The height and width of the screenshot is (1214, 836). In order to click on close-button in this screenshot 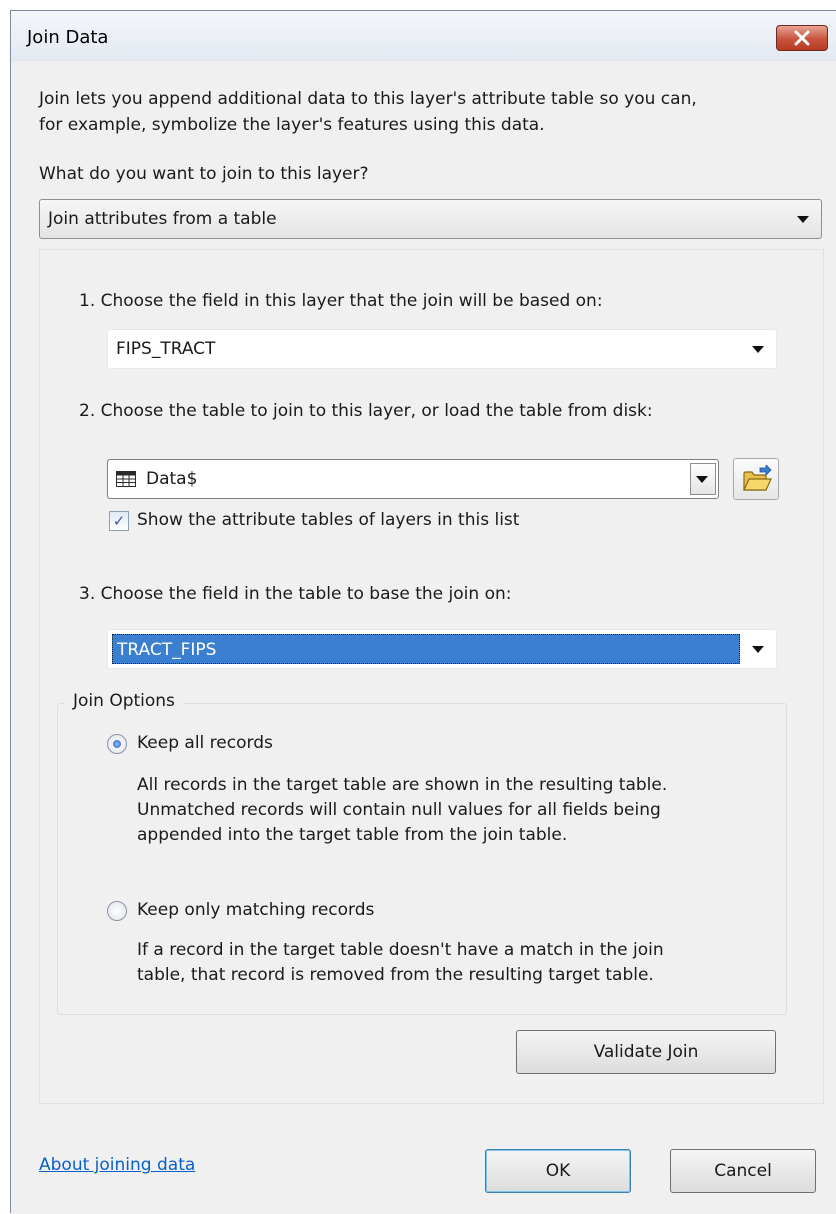, I will do `click(802, 38)`.